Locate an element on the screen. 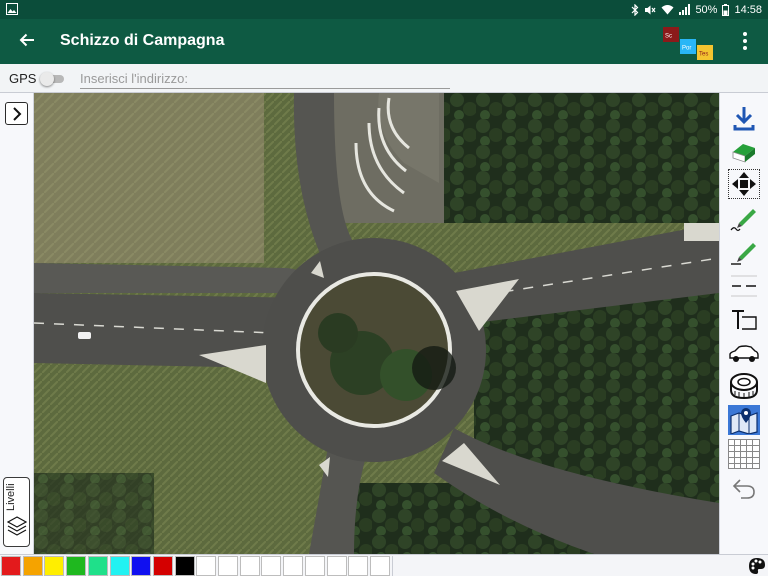  car-icon is located at coordinates (744, 353).